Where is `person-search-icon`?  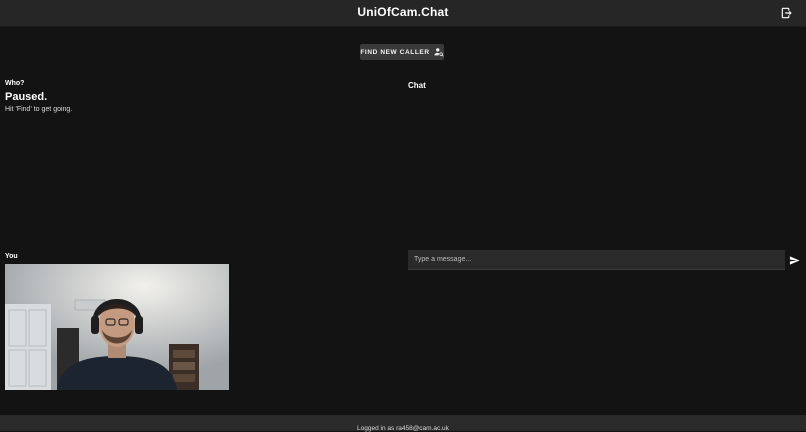 person-search-icon is located at coordinates (439, 52).